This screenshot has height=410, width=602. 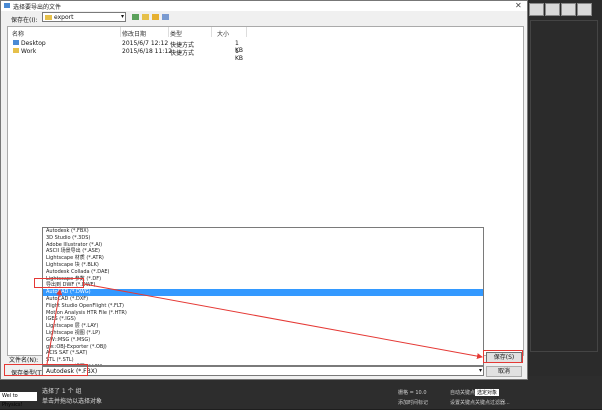 What do you see at coordinates (263, 231) in the screenshot?
I see `filetype-option: Autodesk (*.FBX)` at bounding box center [263, 231].